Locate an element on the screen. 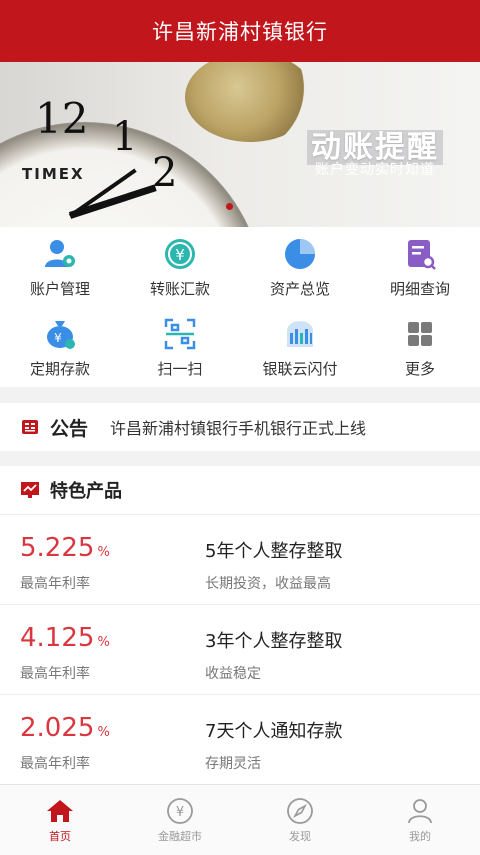 This screenshot has width=480, height=855. menu-more: 更多 is located at coordinates (420, 347).